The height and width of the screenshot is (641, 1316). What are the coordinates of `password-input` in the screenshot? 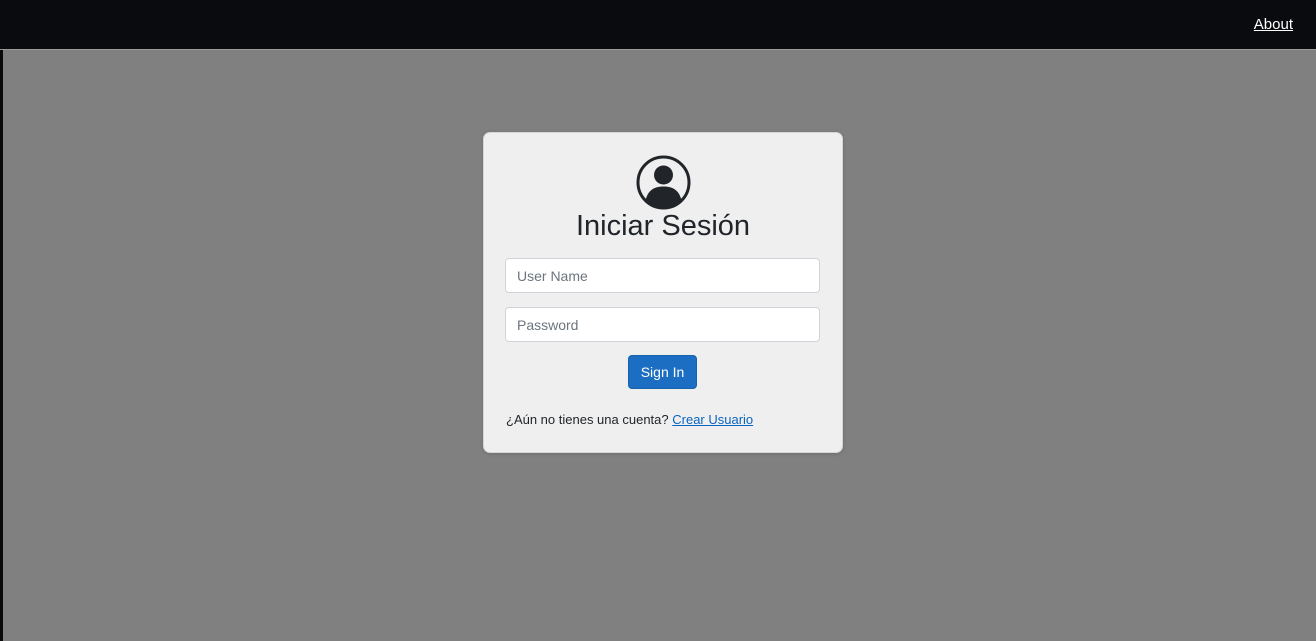 It's located at (662, 324).